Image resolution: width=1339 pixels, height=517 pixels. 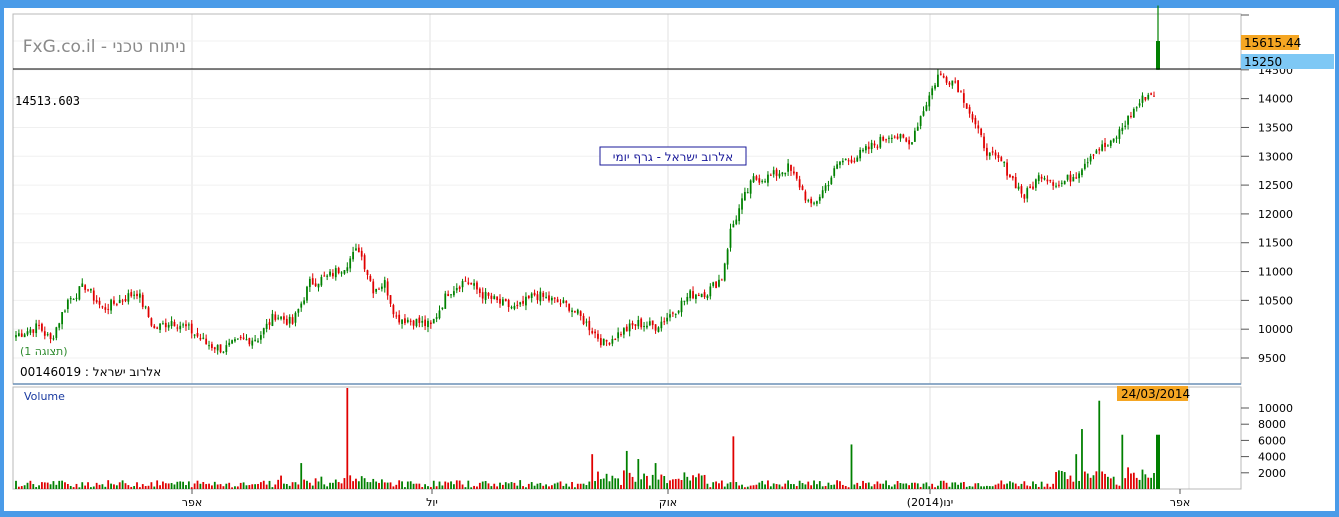 What do you see at coordinates (1158, 55) in the screenshot?
I see `last-candle-body` at bounding box center [1158, 55].